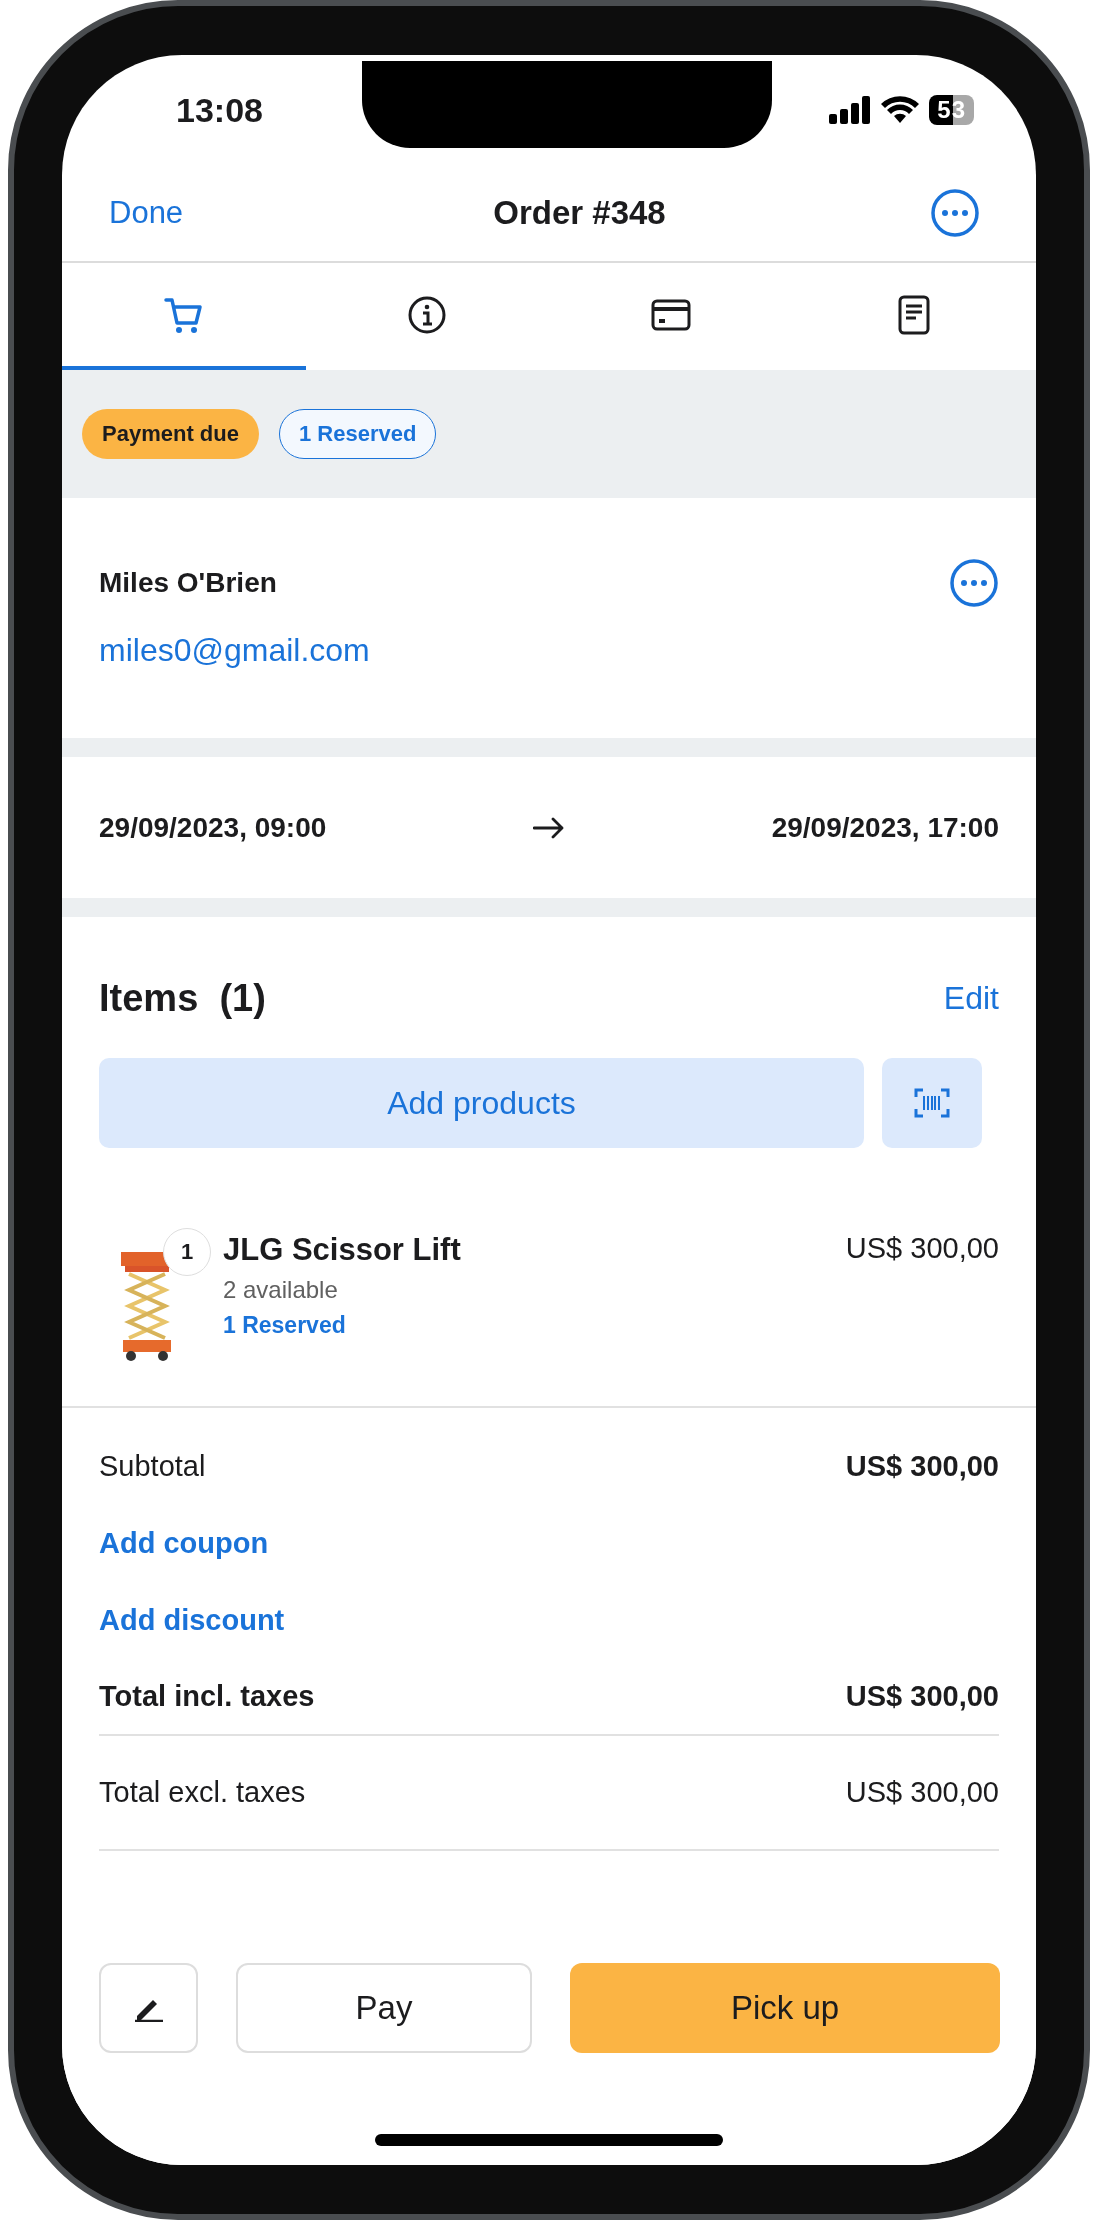 The image size is (1098, 2220). What do you see at coordinates (179, 213) in the screenshot?
I see `done-link: Done` at bounding box center [179, 213].